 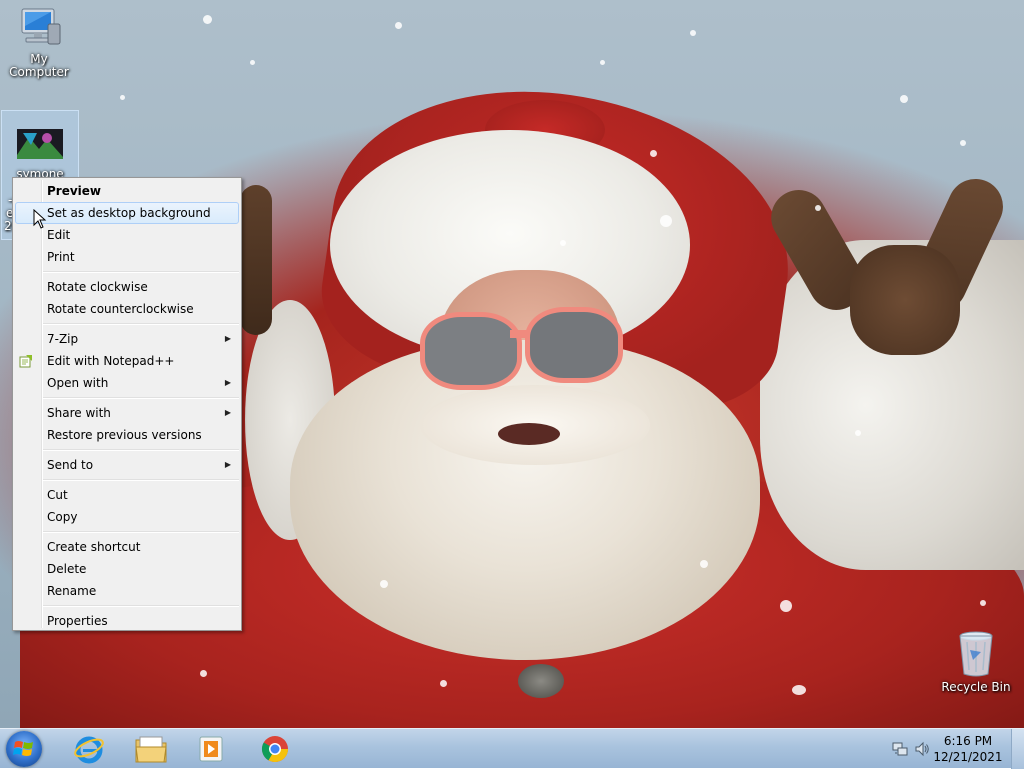 I want to click on taskbar-chrome, so click(x=275, y=749).